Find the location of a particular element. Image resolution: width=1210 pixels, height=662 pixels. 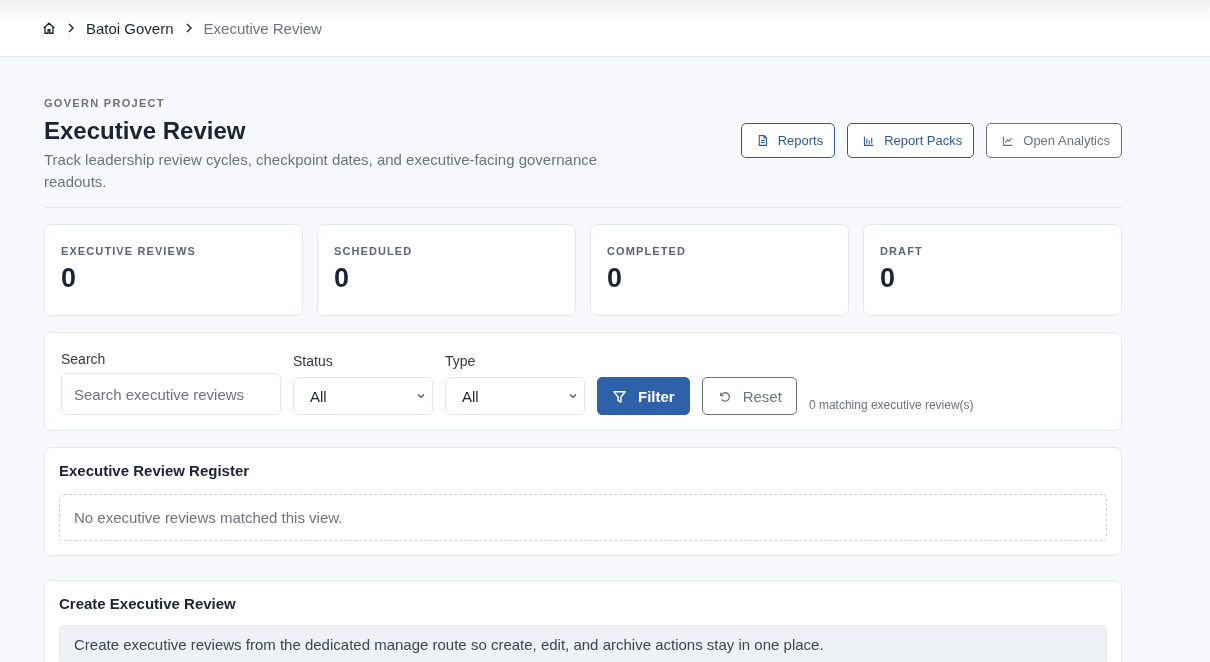

chevron-icon is located at coordinates (71, 28).